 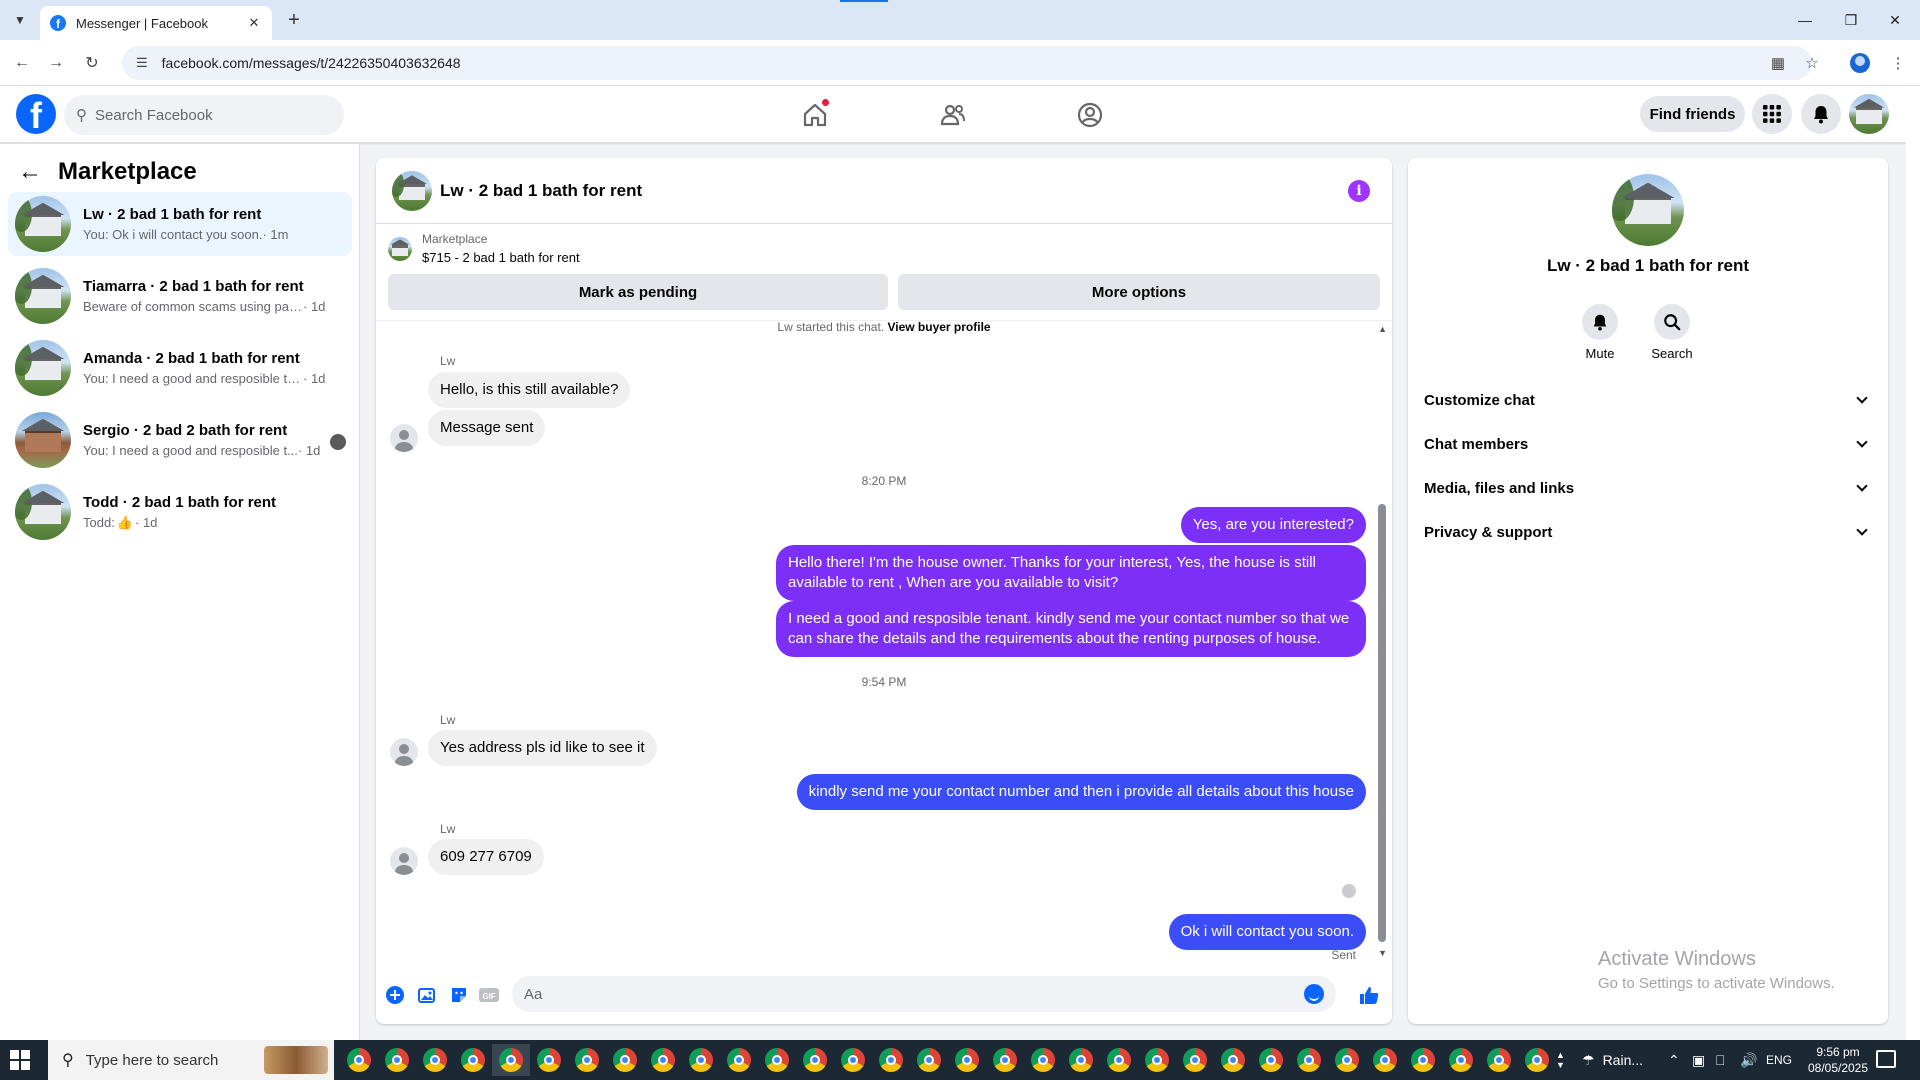 I want to click on listing-thumbnail, so click(x=1648, y=210).